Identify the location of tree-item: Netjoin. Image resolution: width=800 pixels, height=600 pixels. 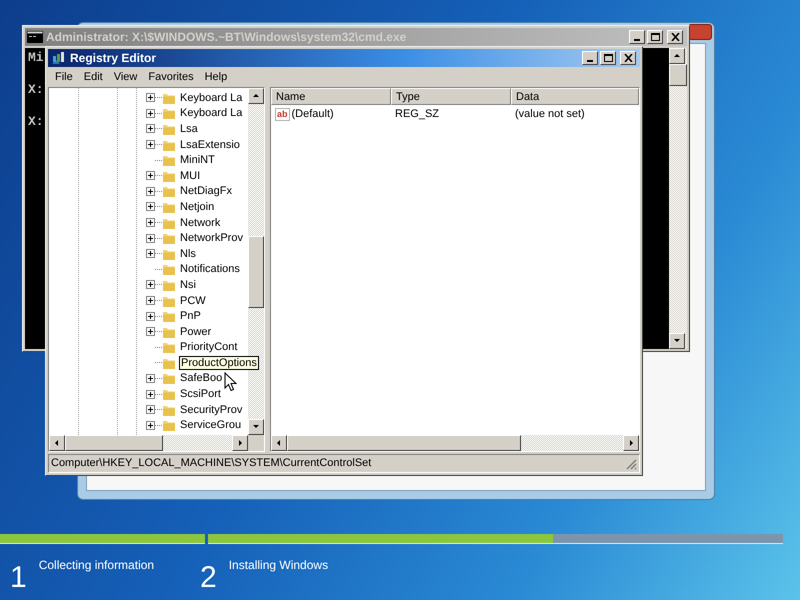
(197, 207).